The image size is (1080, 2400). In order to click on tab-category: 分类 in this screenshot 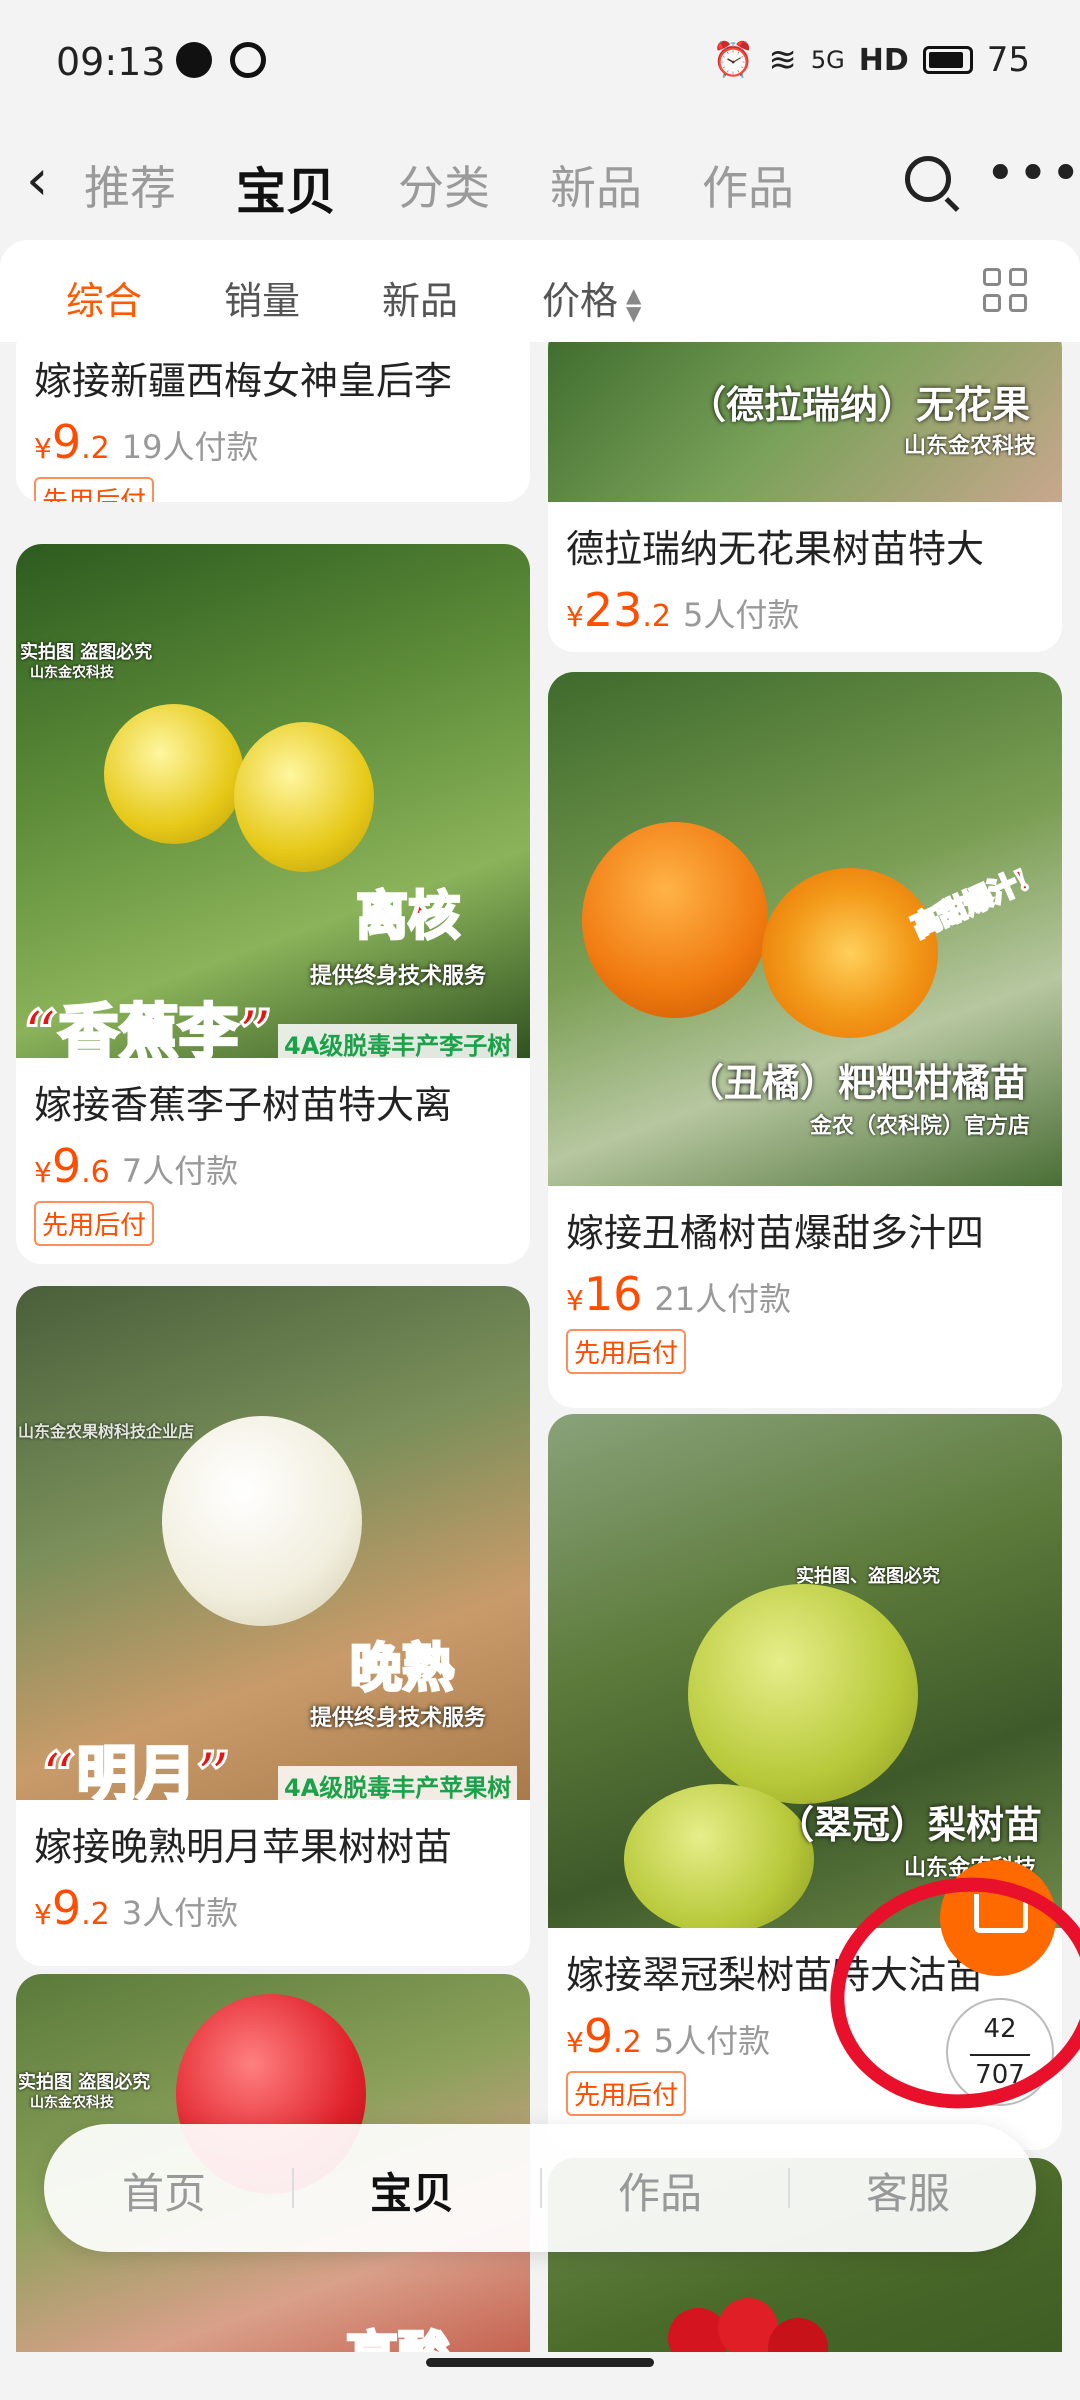, I will do `click(444, 185)`.